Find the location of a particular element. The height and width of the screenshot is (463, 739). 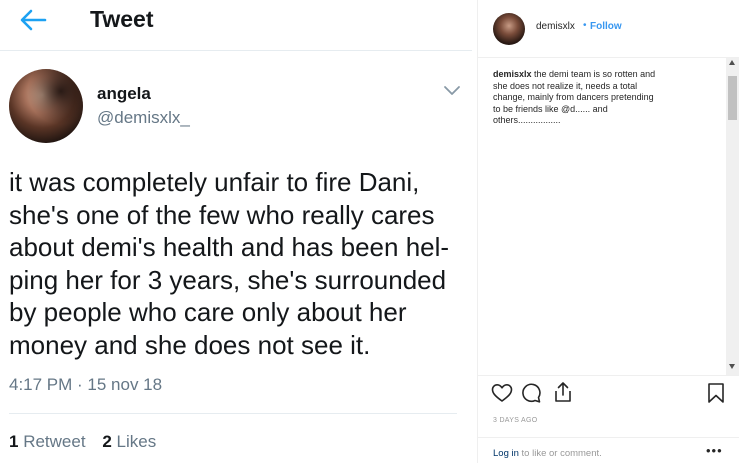

ig-header-divider is located at coordinates (608, 57).